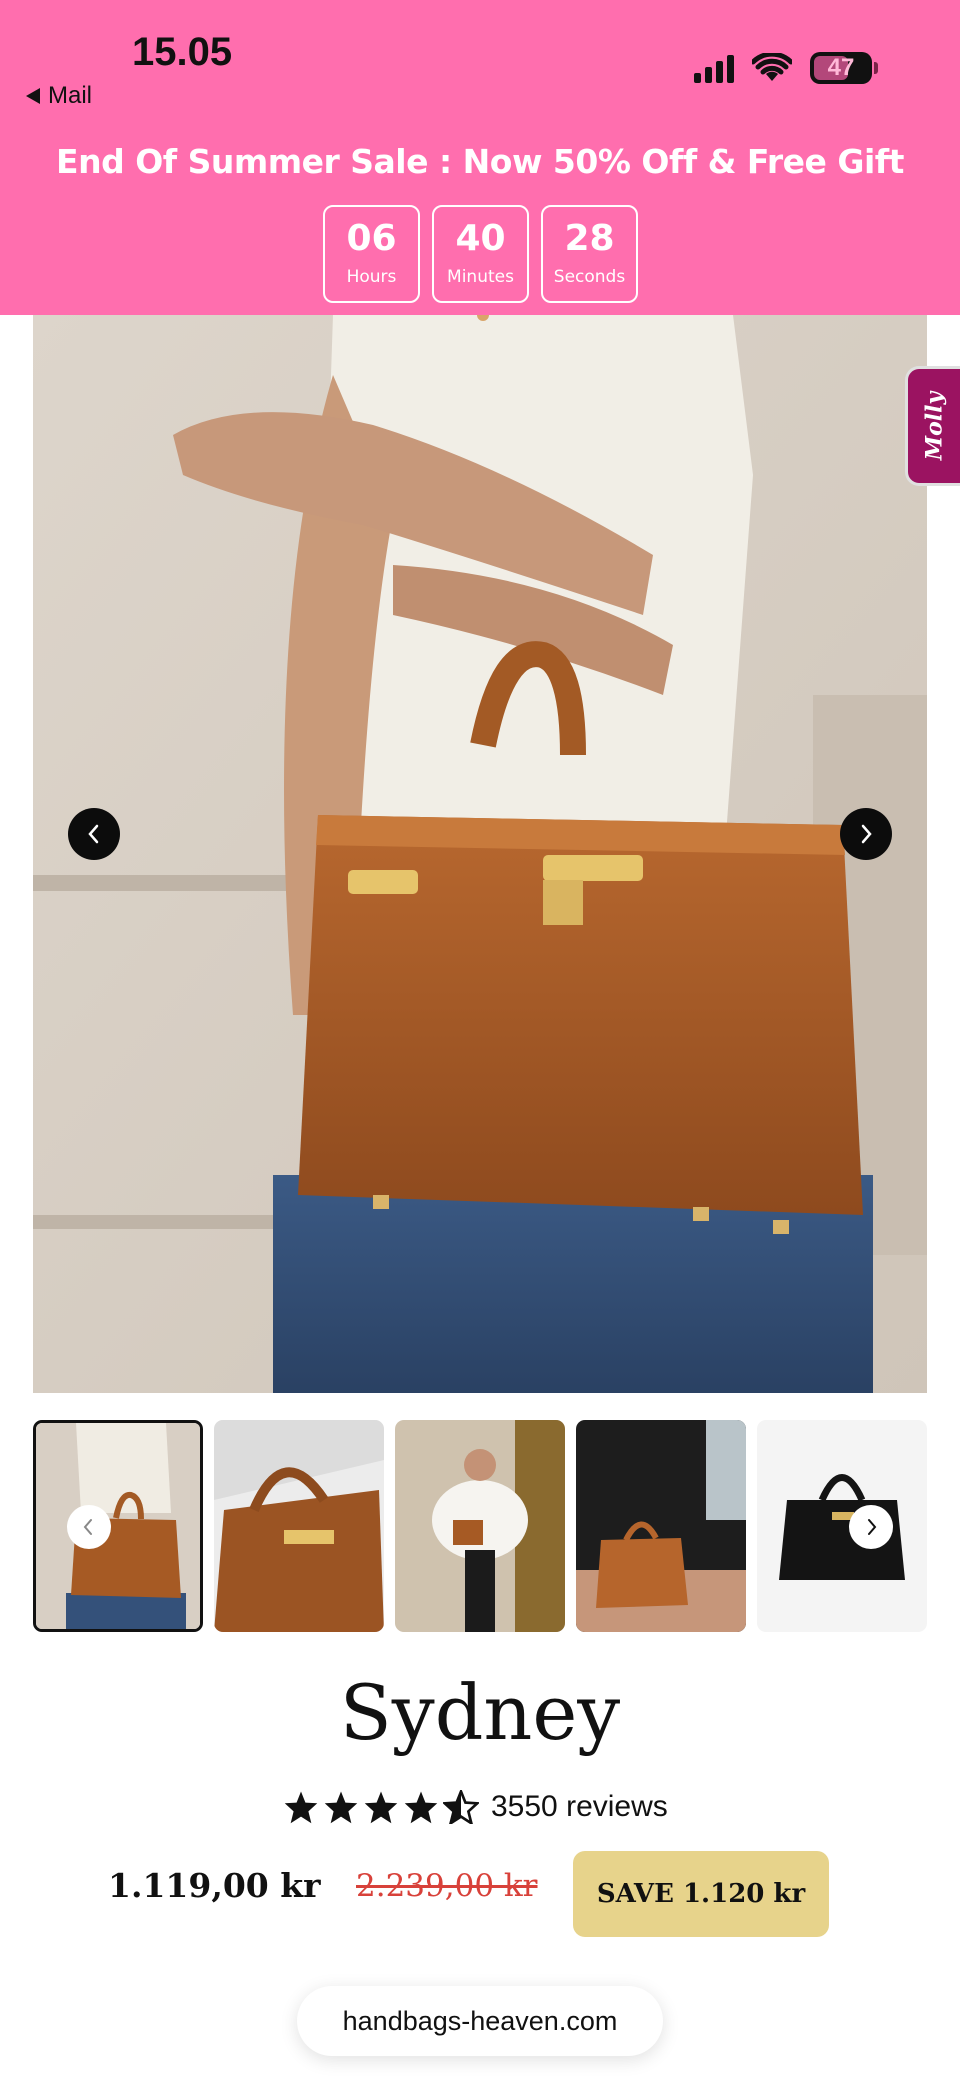 Image resolution: width=960 pixels, height=2086 pixels. I want to click on thumb-woman-white-fur, so click(480, 1526).